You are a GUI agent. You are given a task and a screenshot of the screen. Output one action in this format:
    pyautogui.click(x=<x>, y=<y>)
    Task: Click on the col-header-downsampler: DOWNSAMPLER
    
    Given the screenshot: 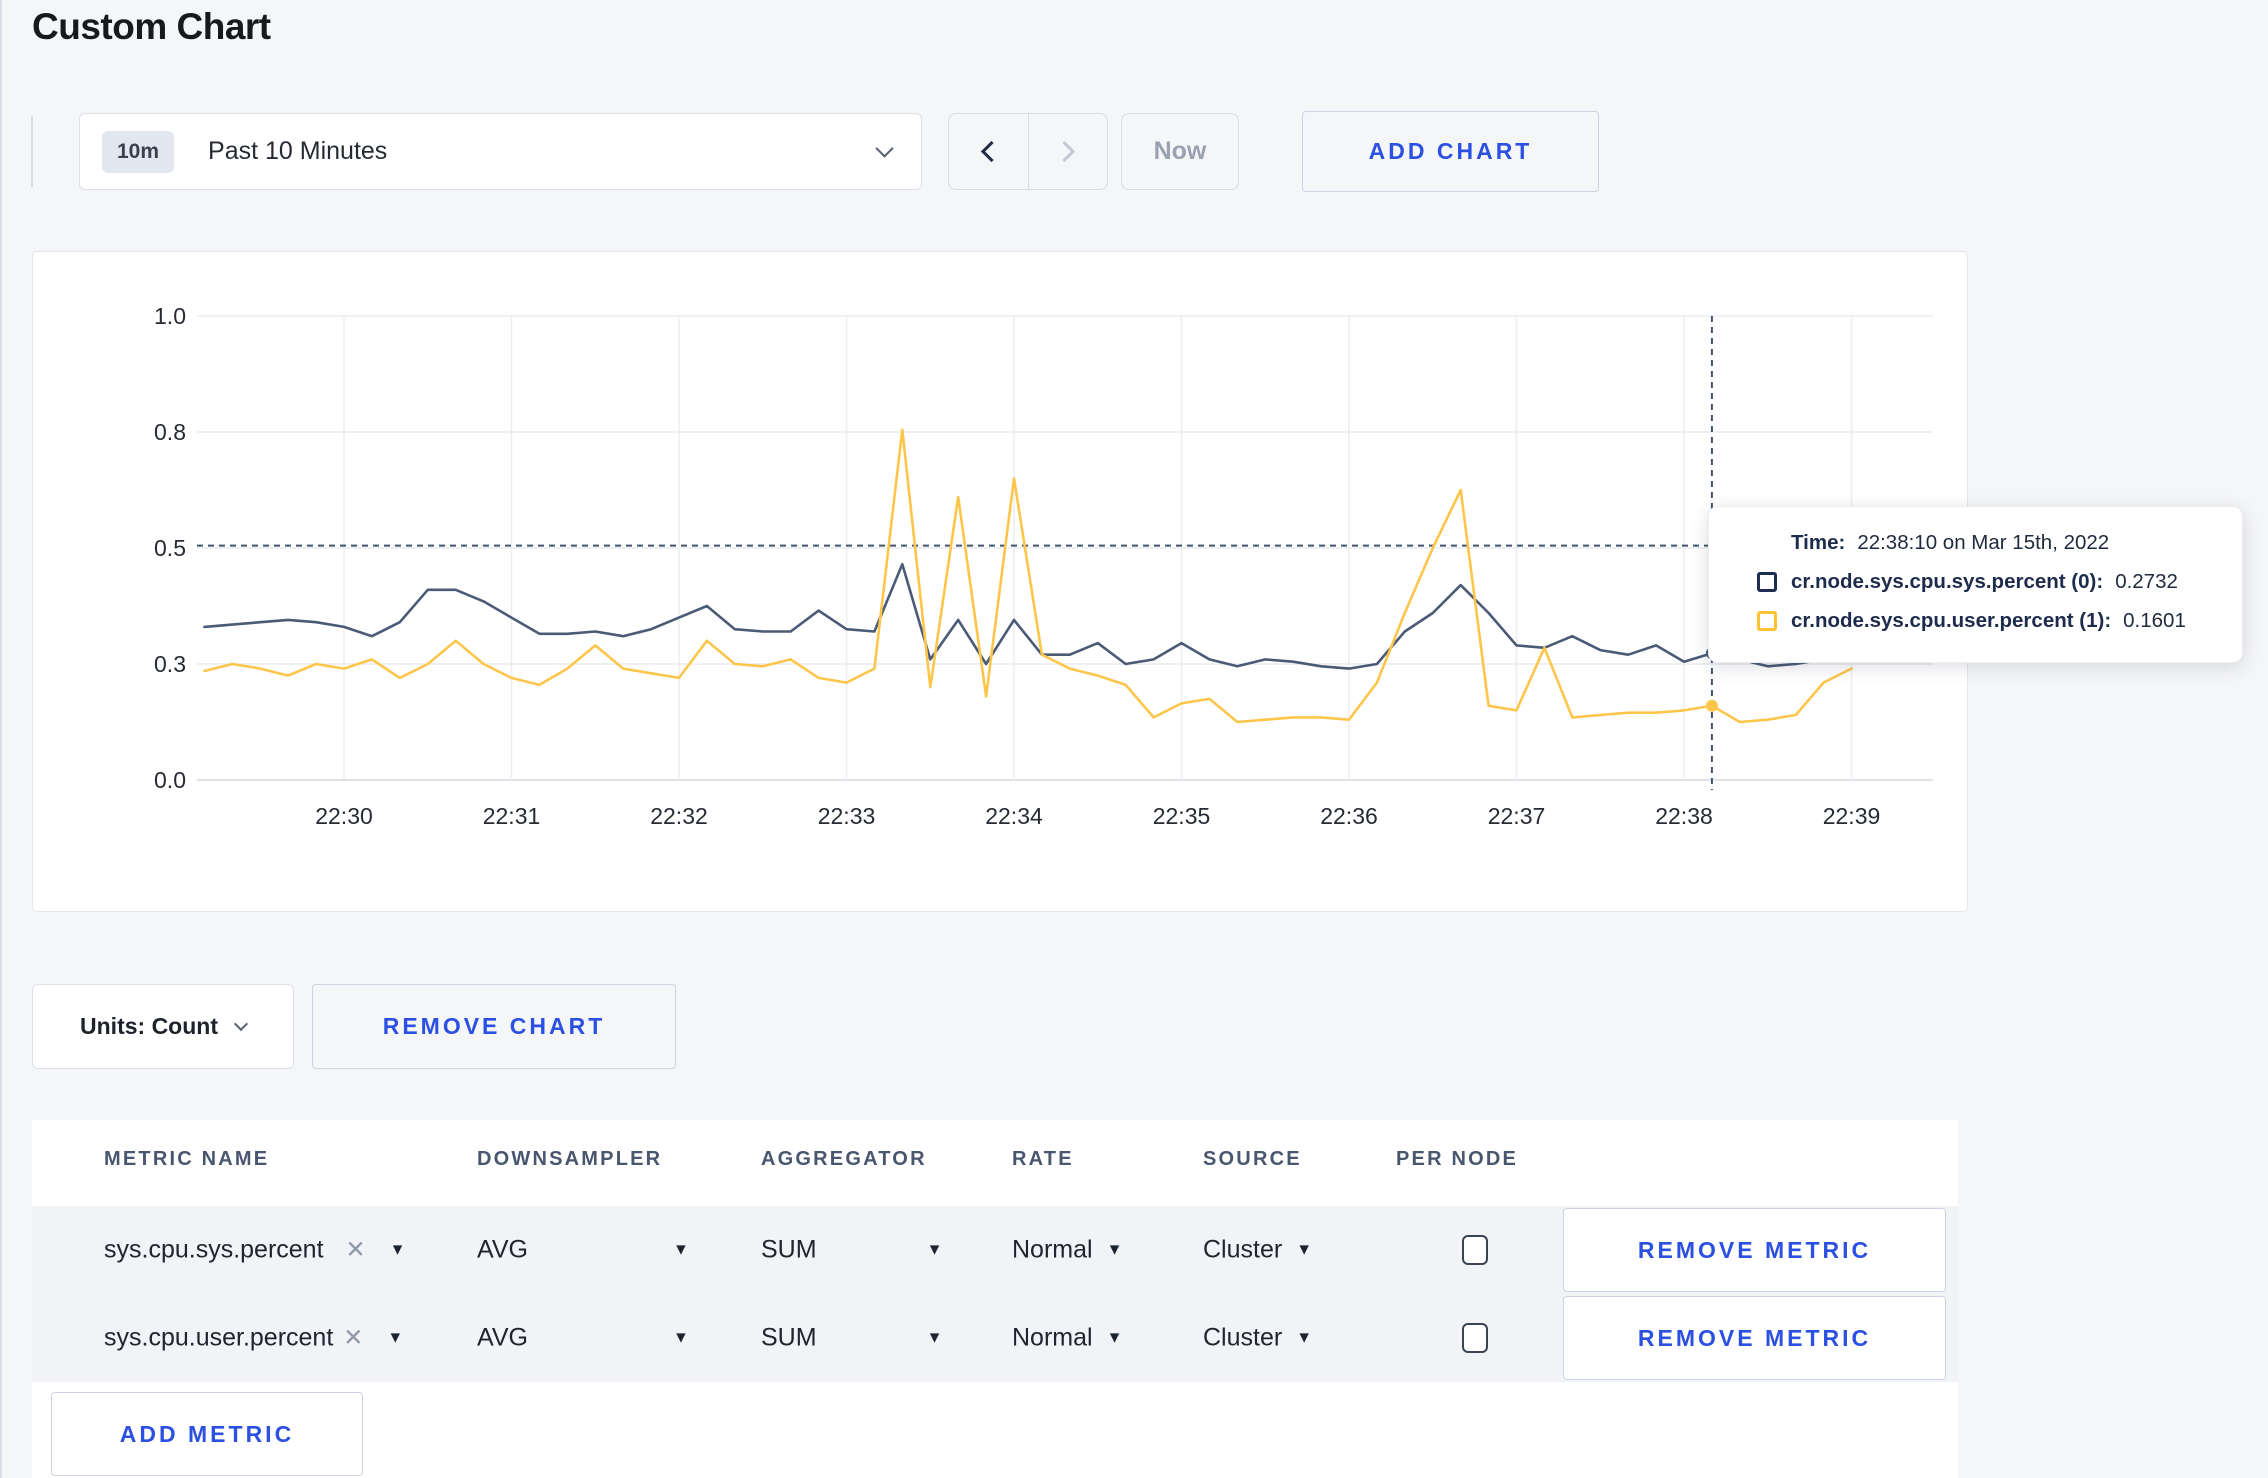 What is the action you would take?
    pyautogui.click(x=570, y=1159)
    